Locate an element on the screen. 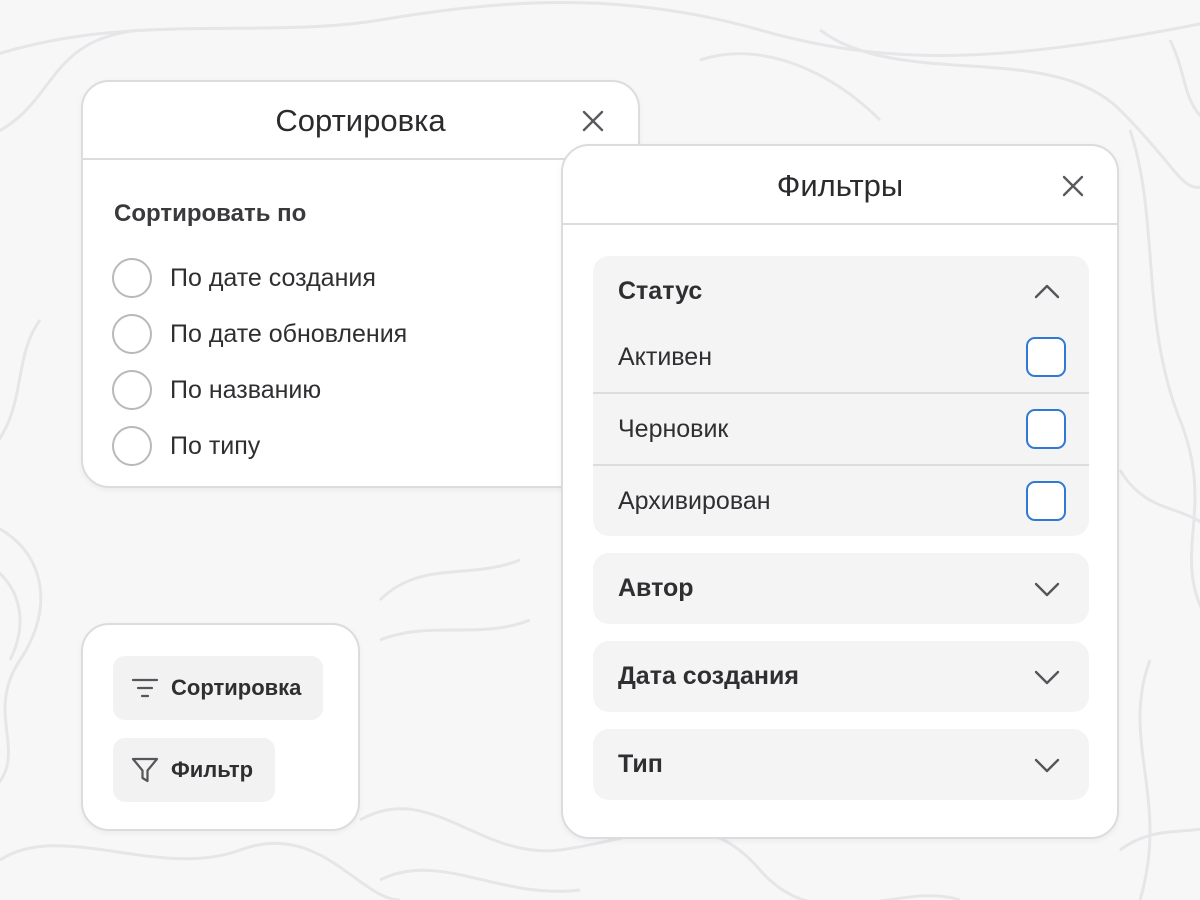 The width and height of the screenshot is (1200, 900). filter-option-draft: Черновик is located at coordinates (841, 428).